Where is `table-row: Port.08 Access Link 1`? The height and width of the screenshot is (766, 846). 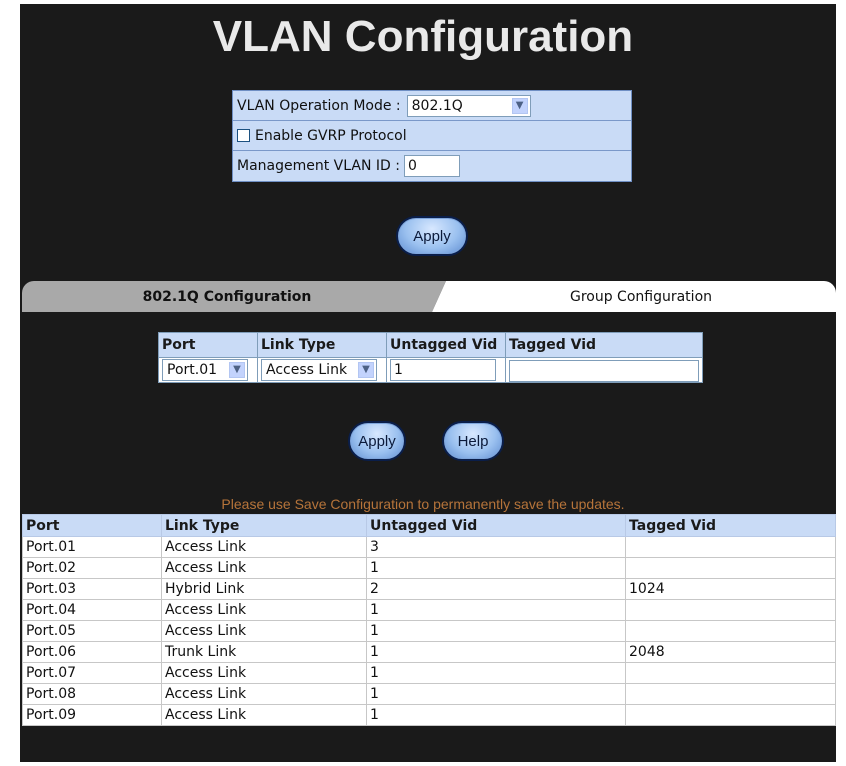
table-row: Port.08 Access Link 1 is located at coordinates (429, 694).